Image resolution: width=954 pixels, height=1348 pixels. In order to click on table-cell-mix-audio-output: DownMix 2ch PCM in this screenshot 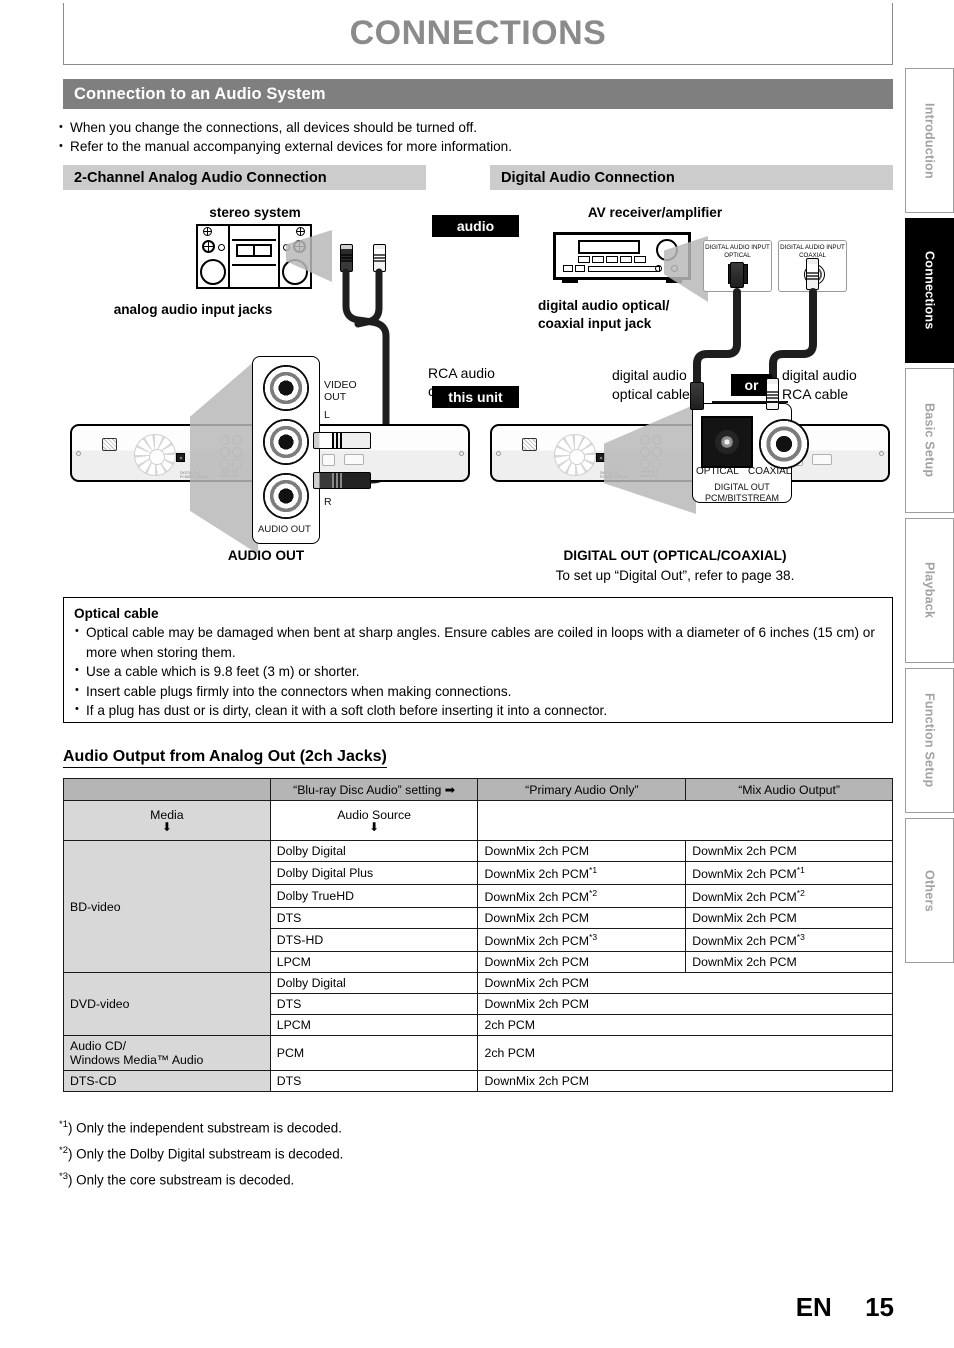, I will do `click(789, 851)`.